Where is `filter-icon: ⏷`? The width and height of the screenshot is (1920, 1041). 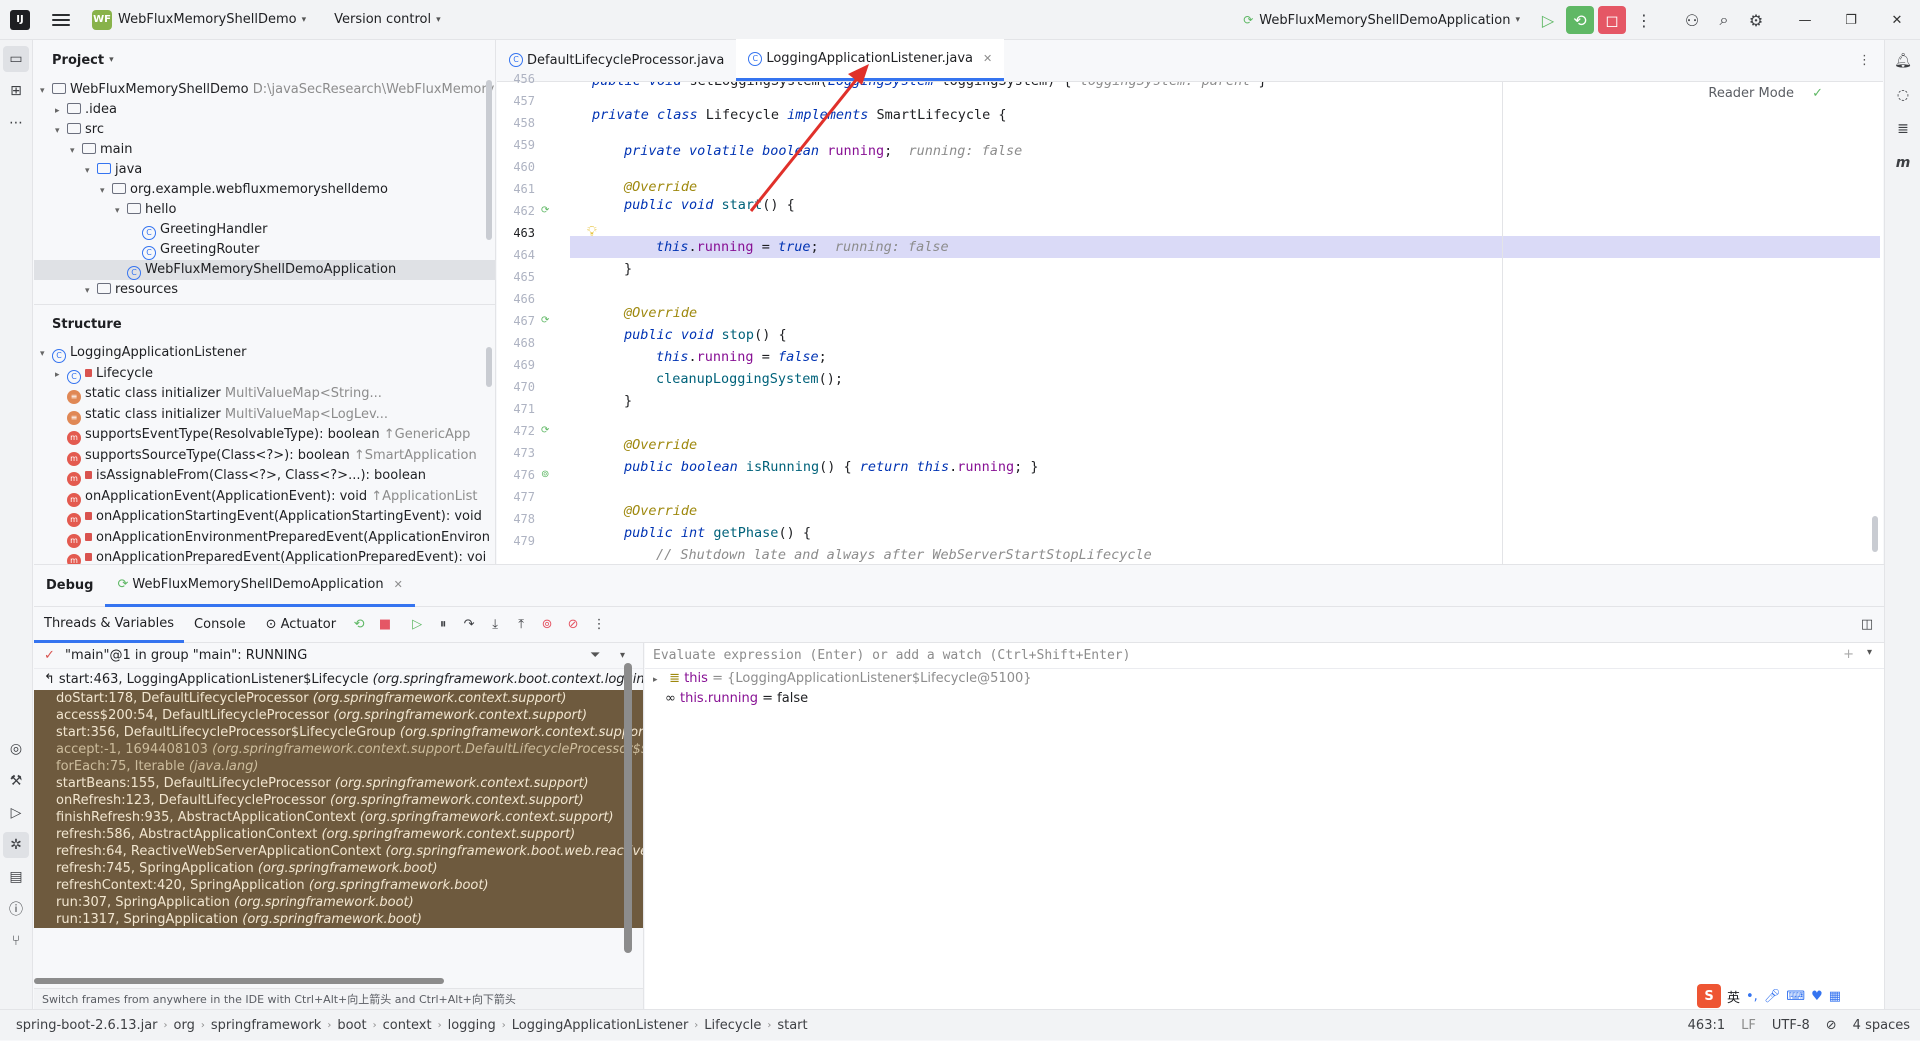
filter-icon: ⏷ is located at coordinates (595, 656).